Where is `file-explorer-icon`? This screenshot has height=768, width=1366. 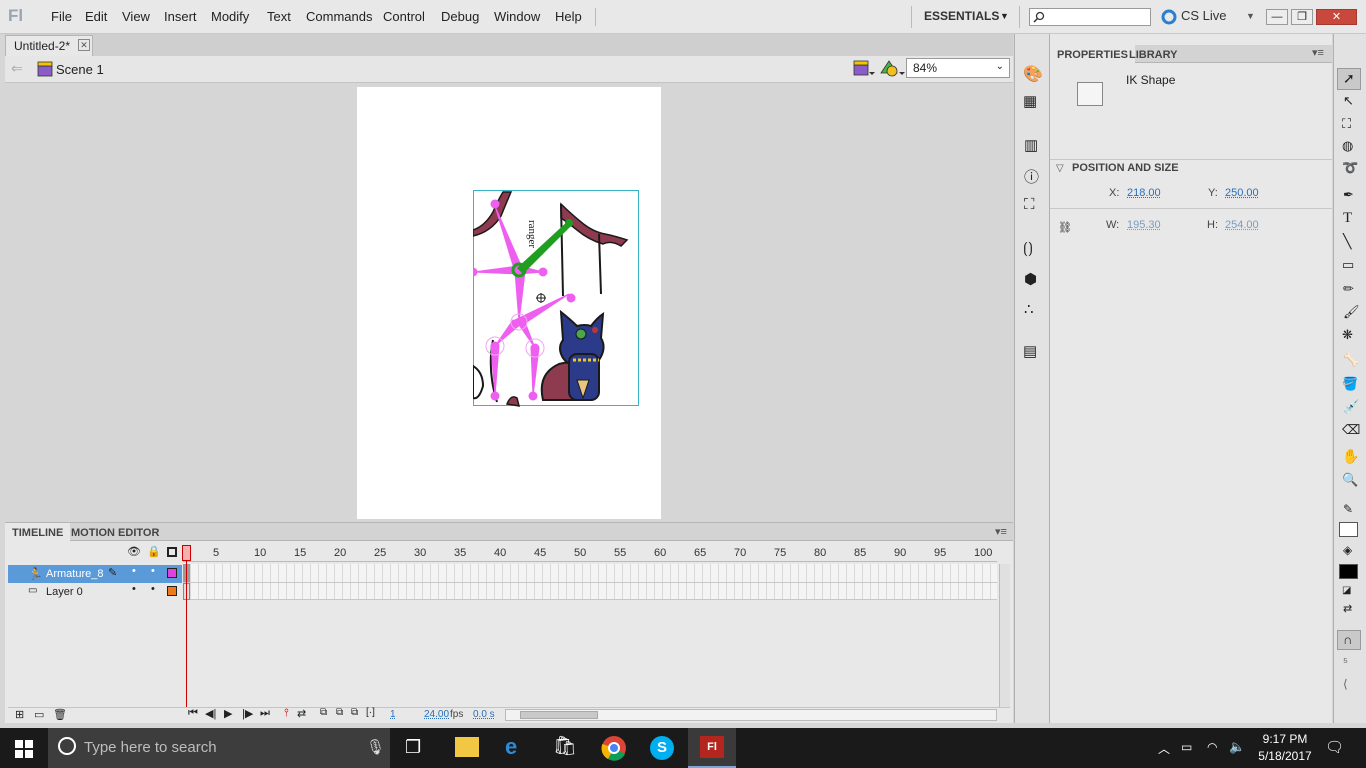
file-explorer-icon is located at coordinates (467, 747).